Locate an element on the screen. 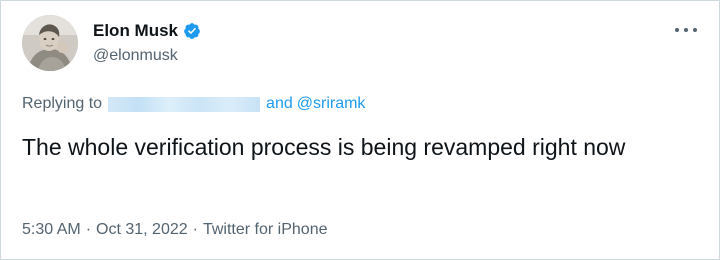  more-options-button is located at coordinates (686, 30).